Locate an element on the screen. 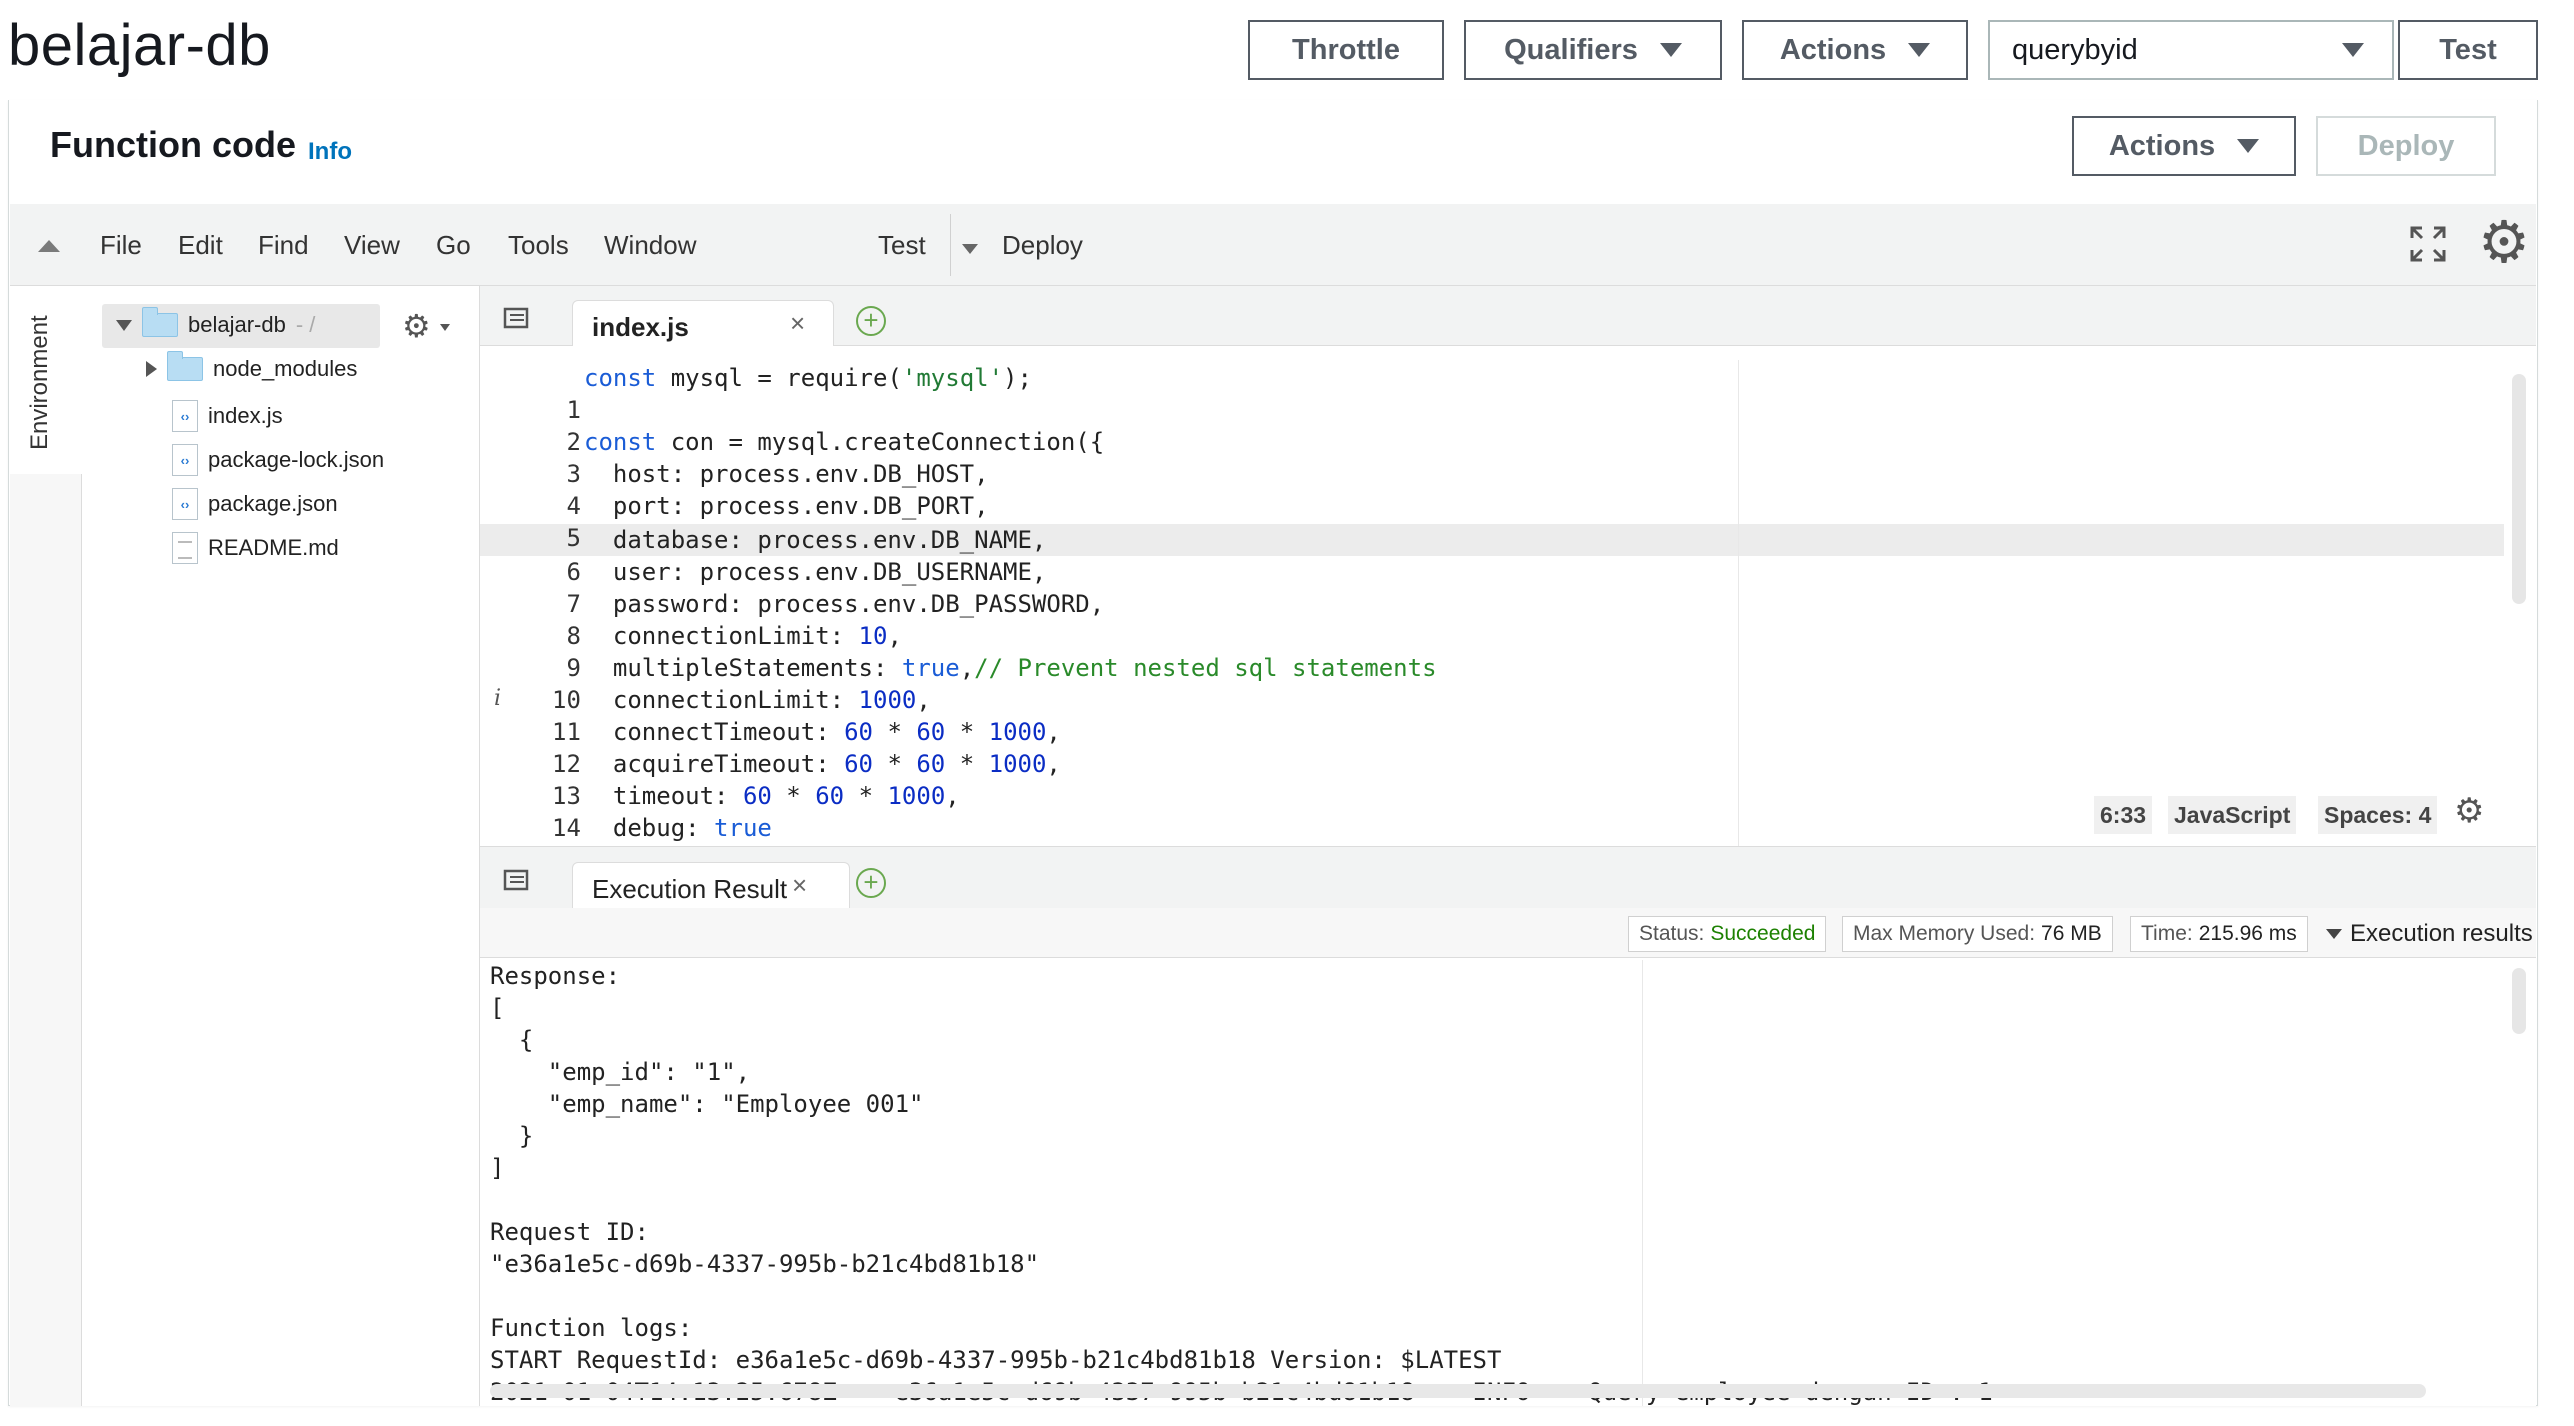  code-line: 11 connectionLimit: 1000, is located at coordinates (707, 715).